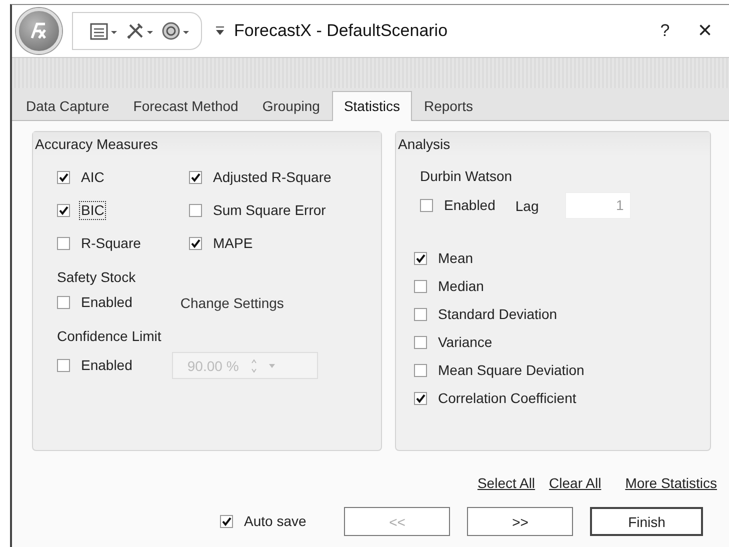 The image size is (729, 547). Describe the element at coordinates (140, 31) in the screenshot. I see `tools-icon` at that location.